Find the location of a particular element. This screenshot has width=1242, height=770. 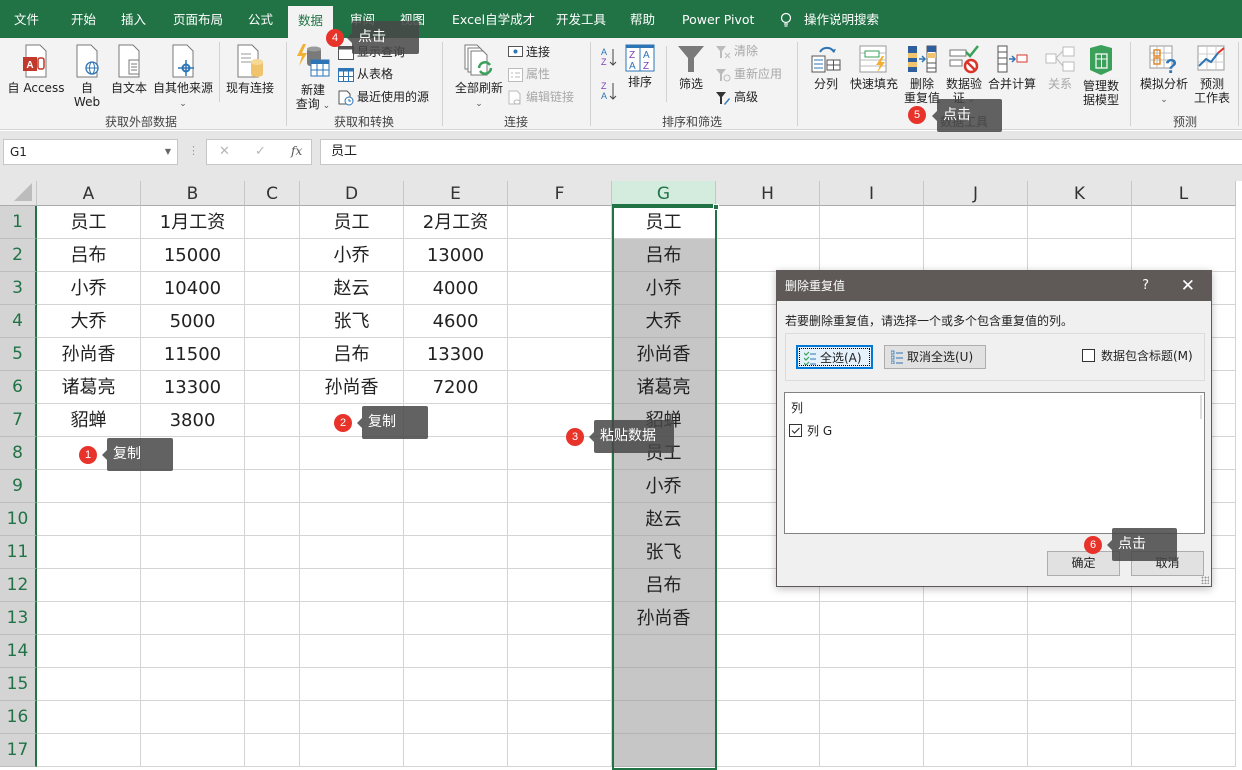

flash-fill-button: 快速填充 is located at coordinates (874, 67).